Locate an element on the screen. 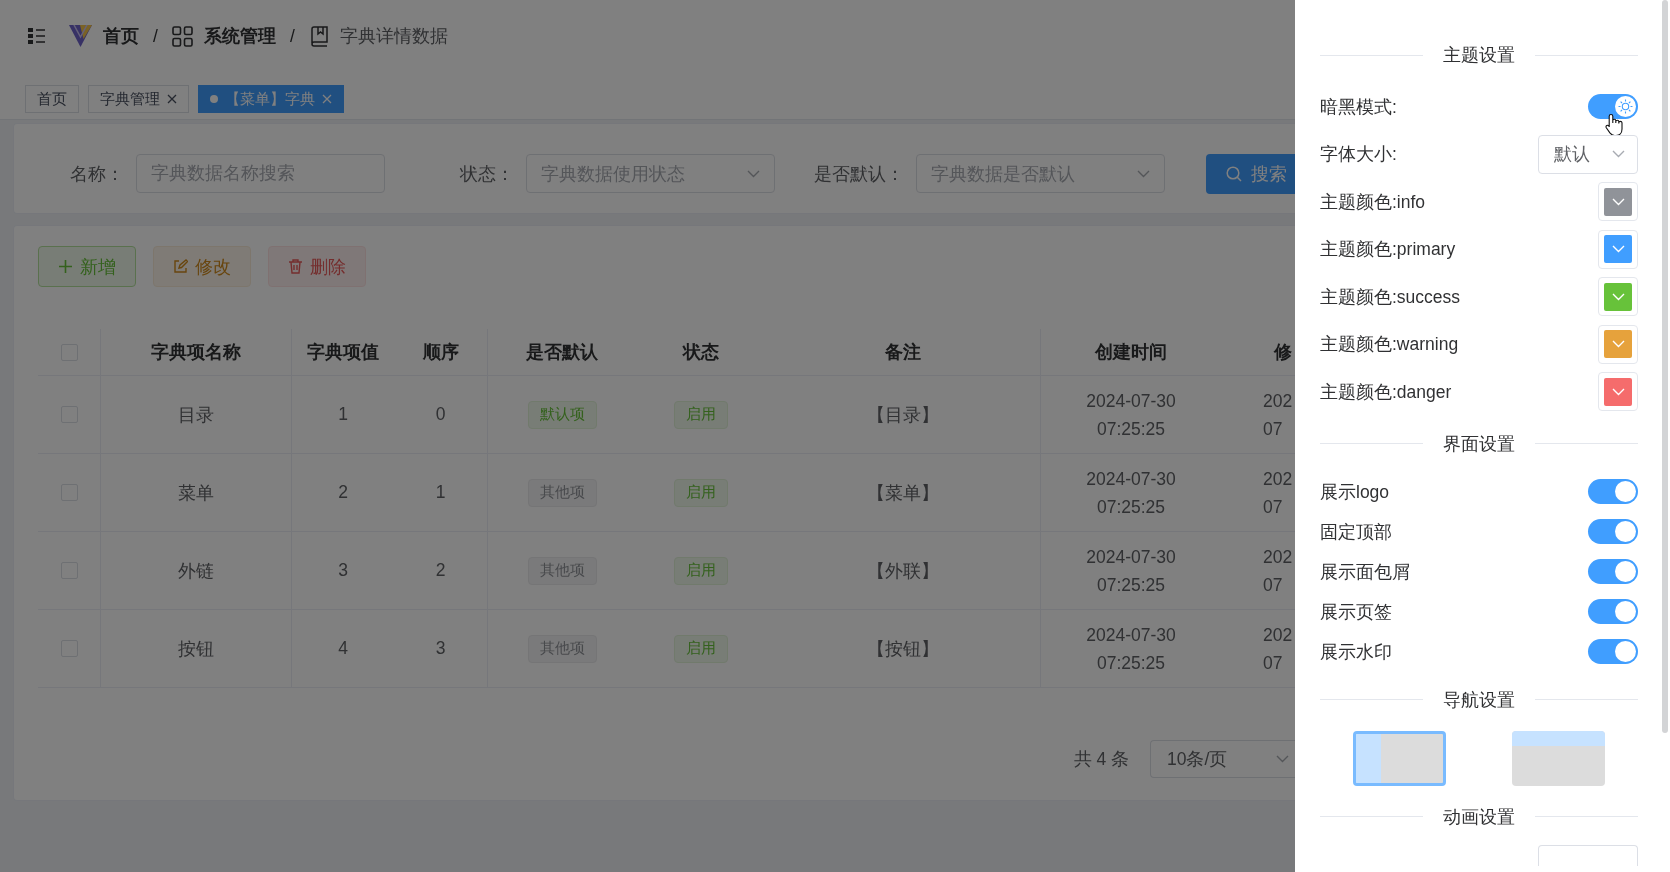 This screenshot has width=1670, height=872. sidebar-layout-thumbnail is located at coordinates (1399, 758).